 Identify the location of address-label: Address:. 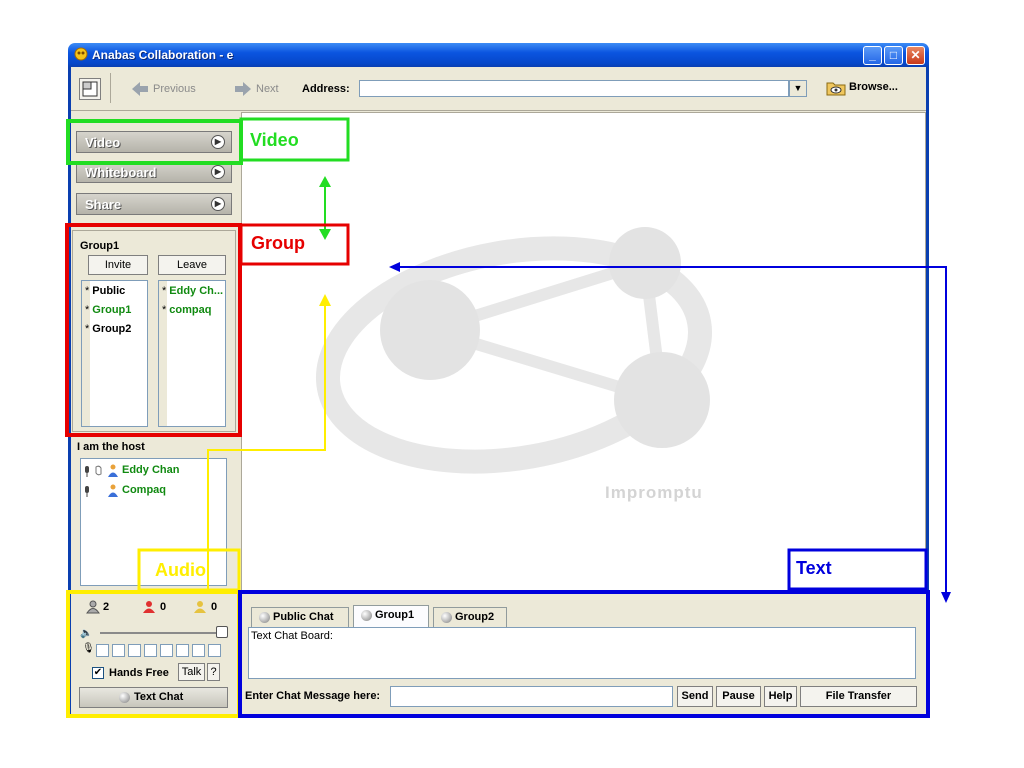
(326, 89).